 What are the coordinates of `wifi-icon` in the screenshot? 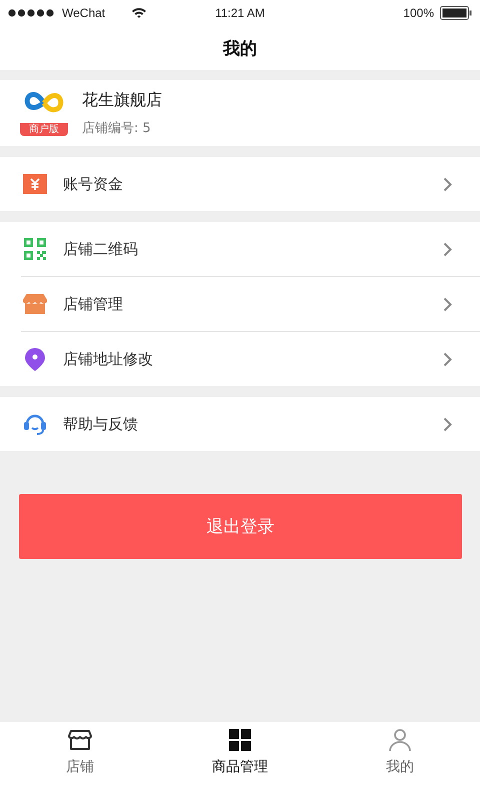 It's located at (139, 13).